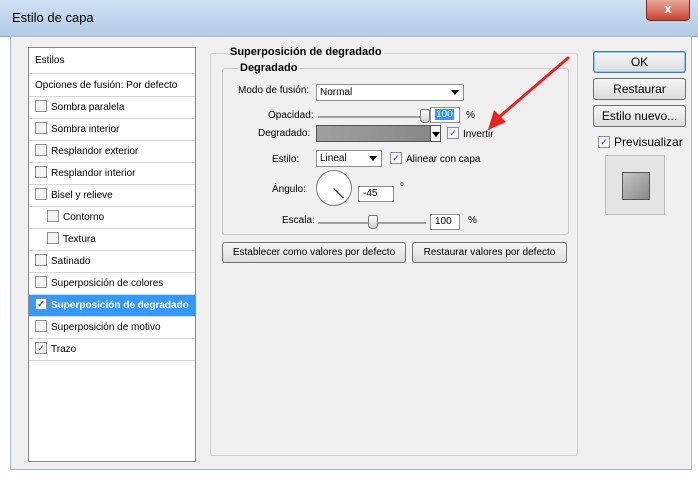 The image size is (698, 479). What do you see at coordinates (372, 117) in the screenshot?
I see `opacity-slider` at bounding box center [372, 117].